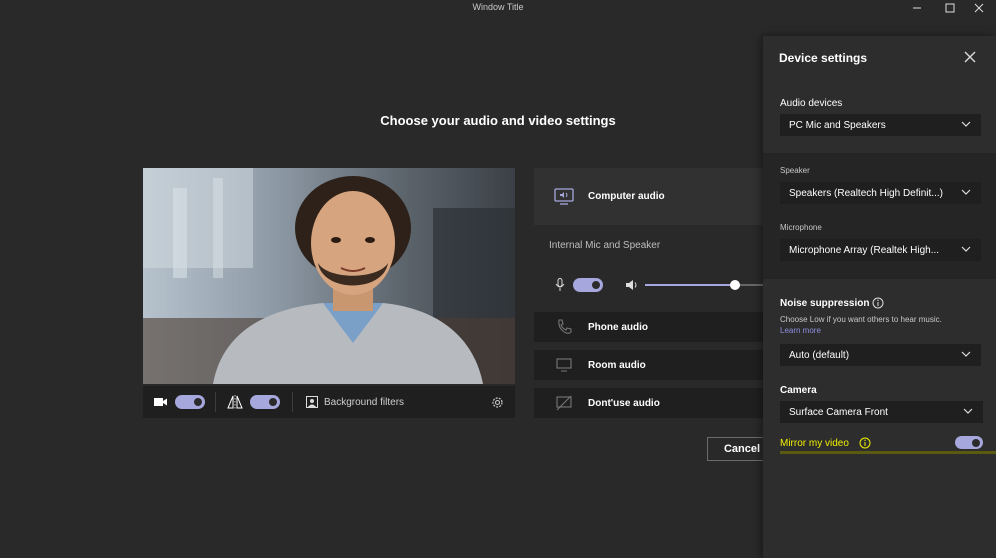 This screenshot has width=996, height=558. Describe the element at coordinates (329, 276) in the screenshot. I see `video-preview` at that location.